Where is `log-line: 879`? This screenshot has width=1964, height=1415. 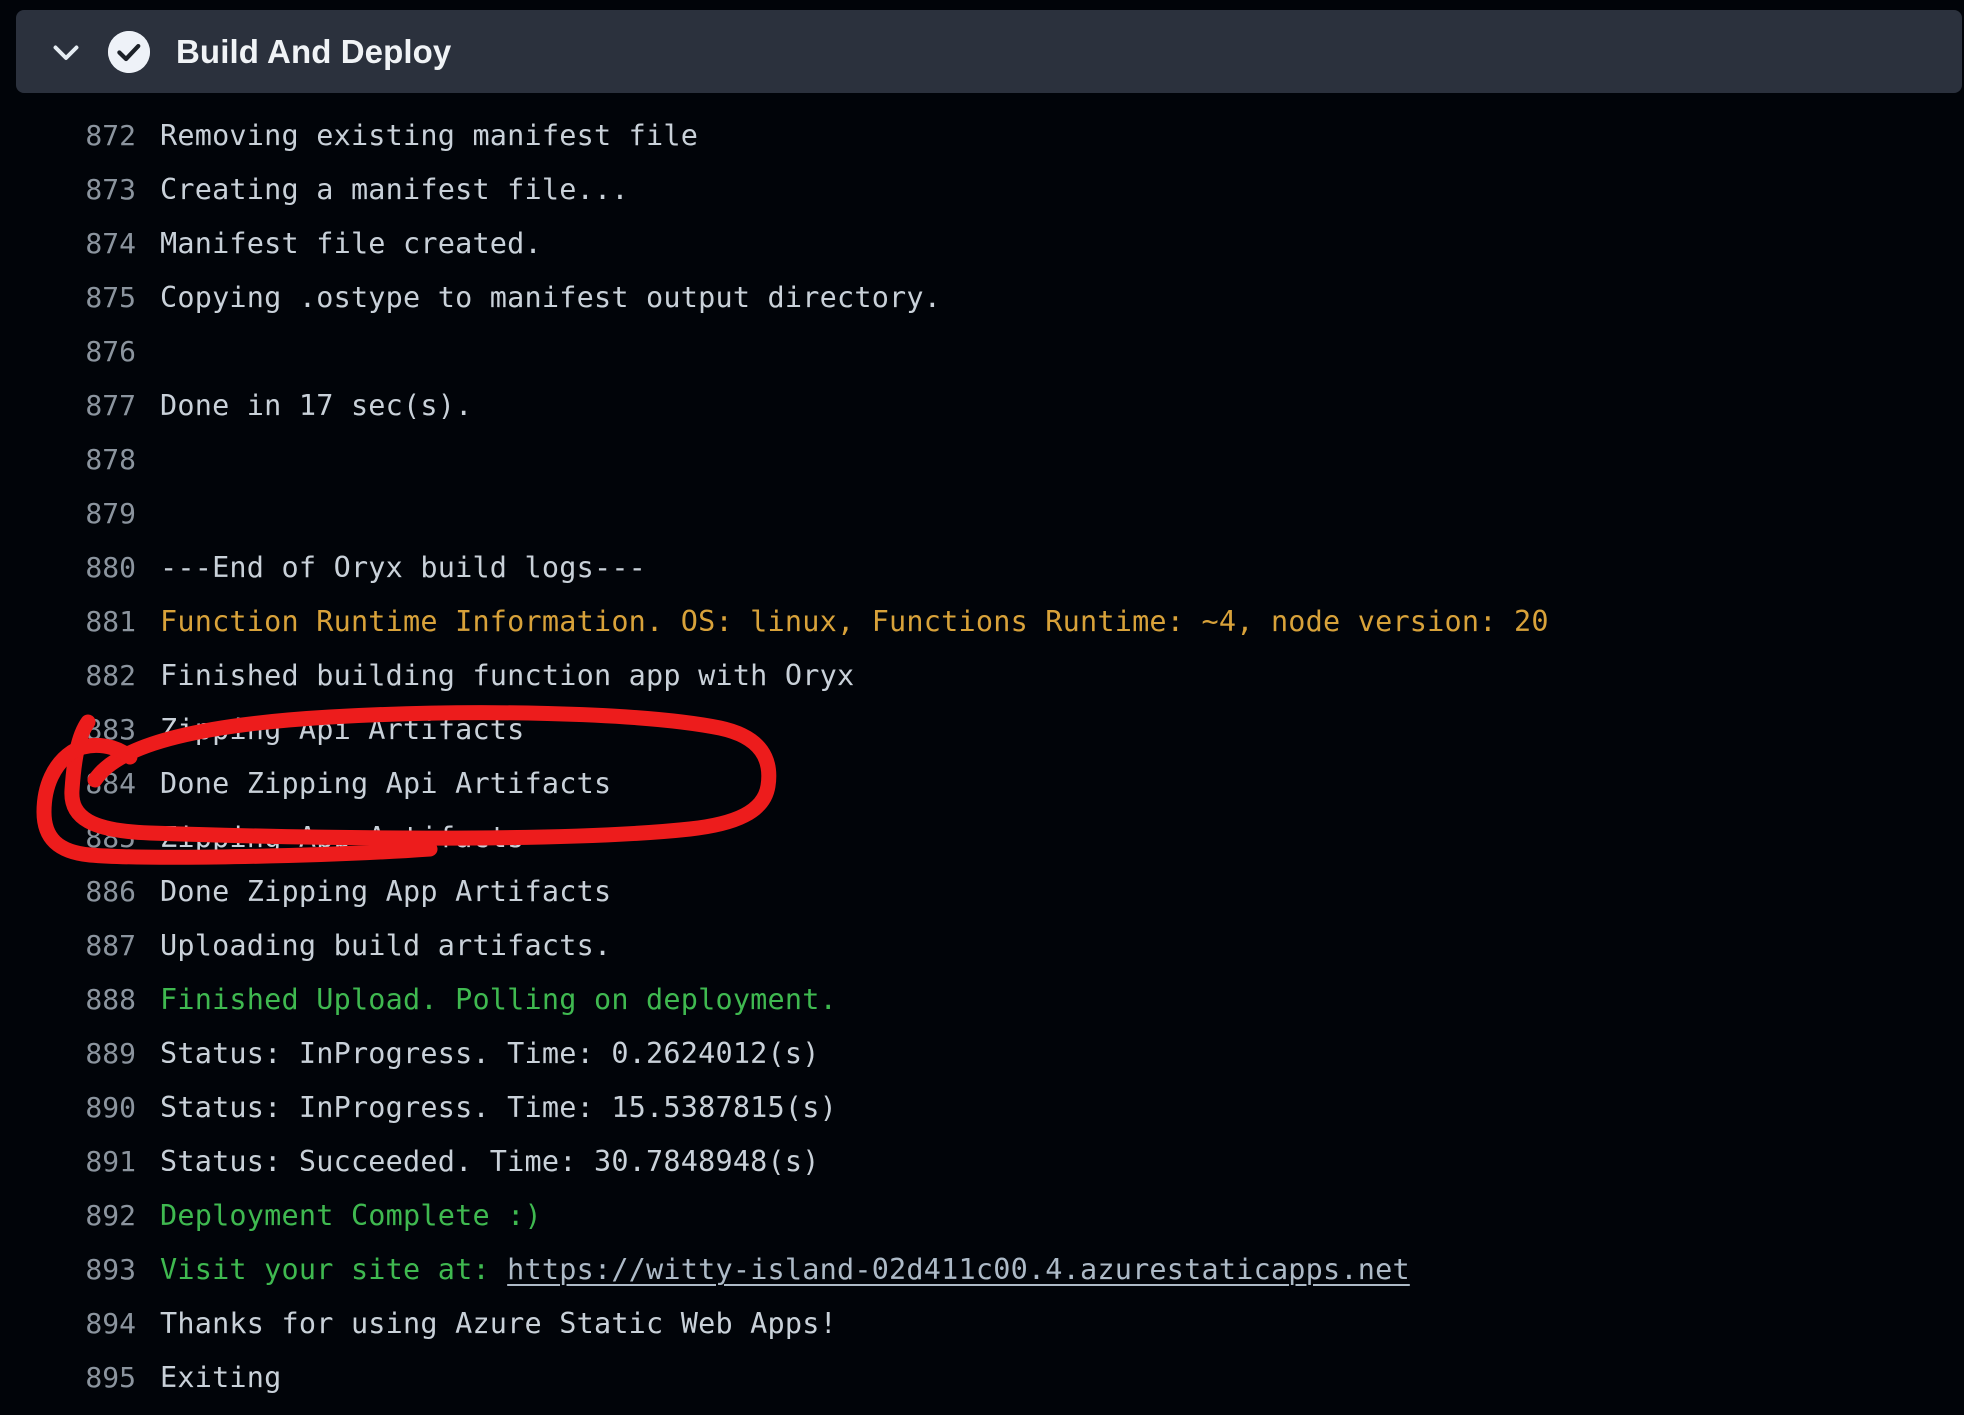 log-line: 879 is located at coordinates (982, 514).